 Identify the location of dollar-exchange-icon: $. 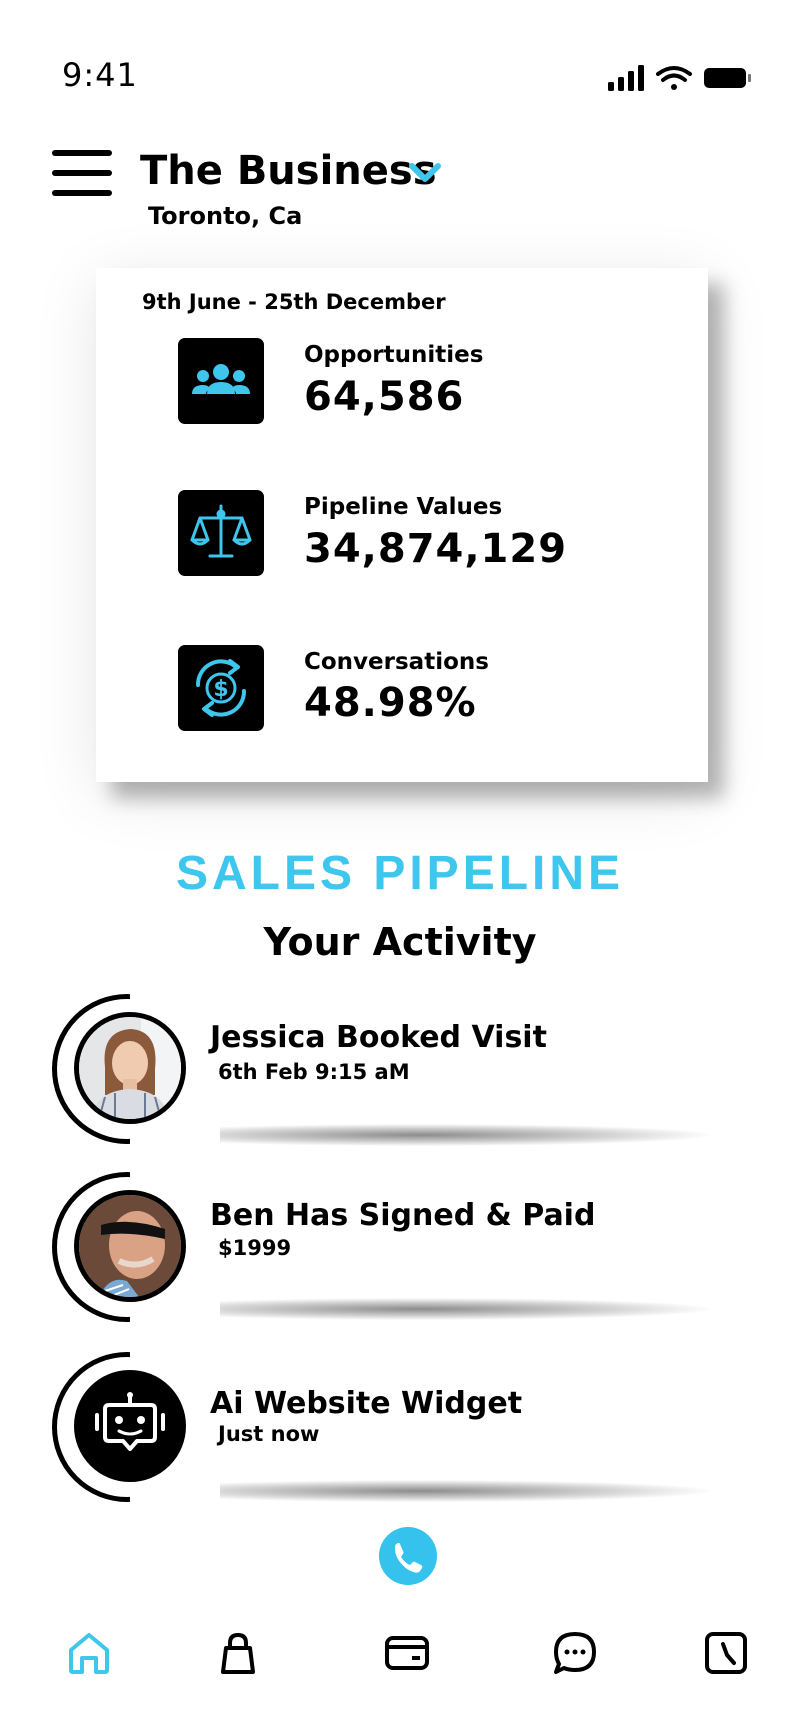
(221, 688).